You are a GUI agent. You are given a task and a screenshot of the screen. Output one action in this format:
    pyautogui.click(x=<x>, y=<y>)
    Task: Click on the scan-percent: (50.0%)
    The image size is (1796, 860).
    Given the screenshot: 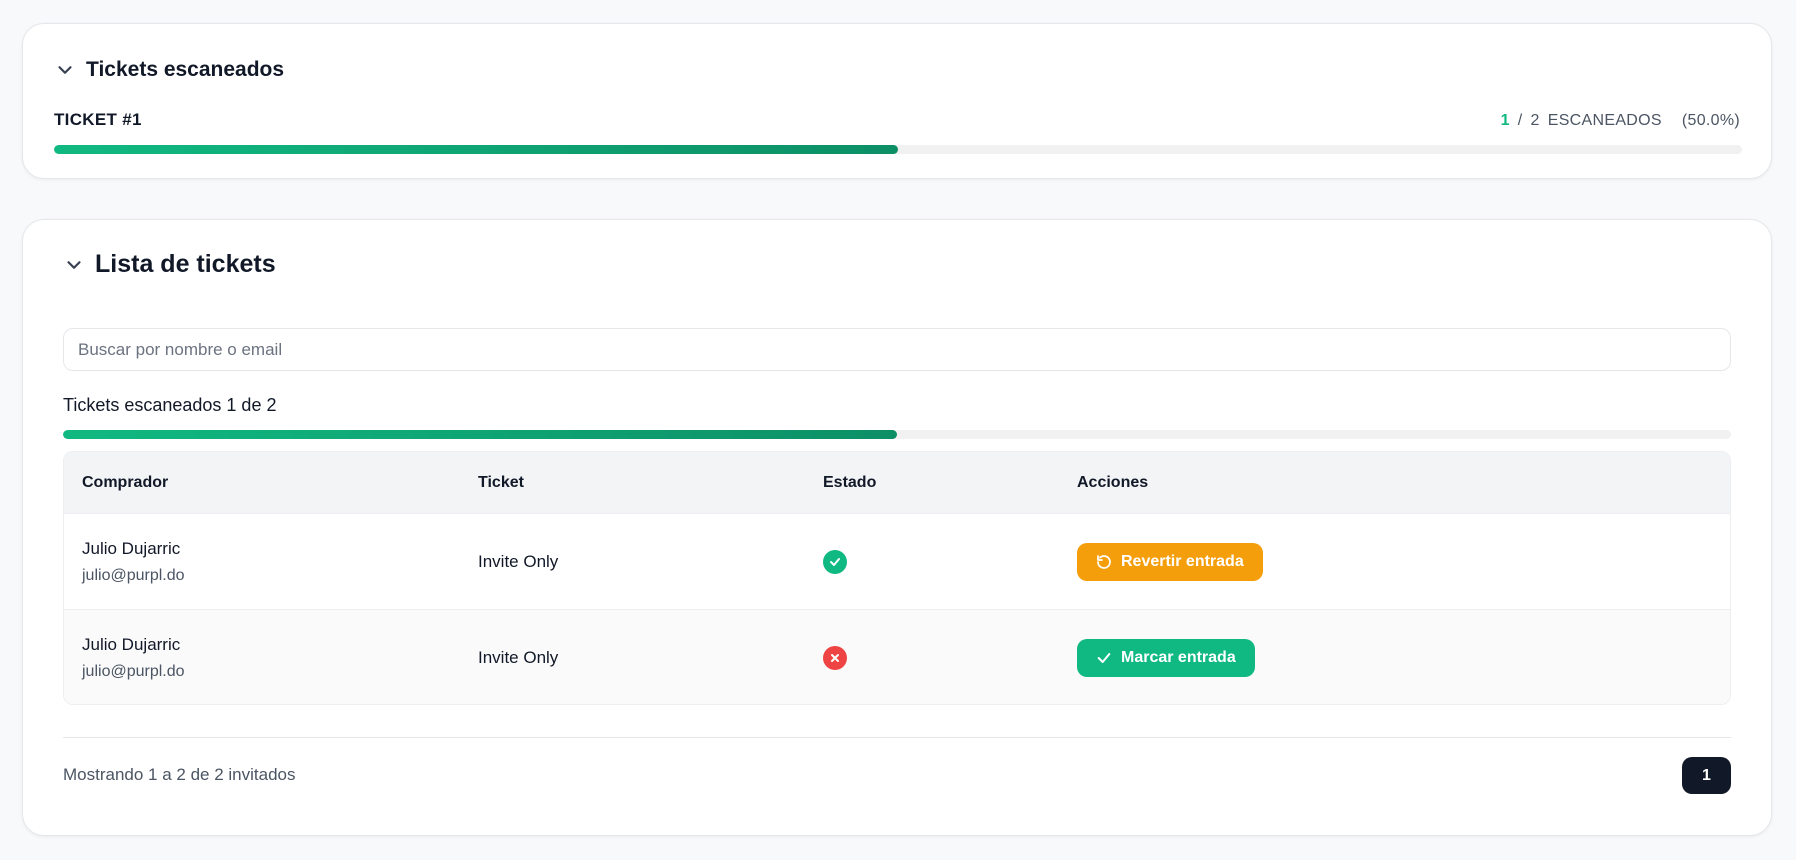 What is the action you would take?
    pyautogui.click(x=1710, y=120)
    